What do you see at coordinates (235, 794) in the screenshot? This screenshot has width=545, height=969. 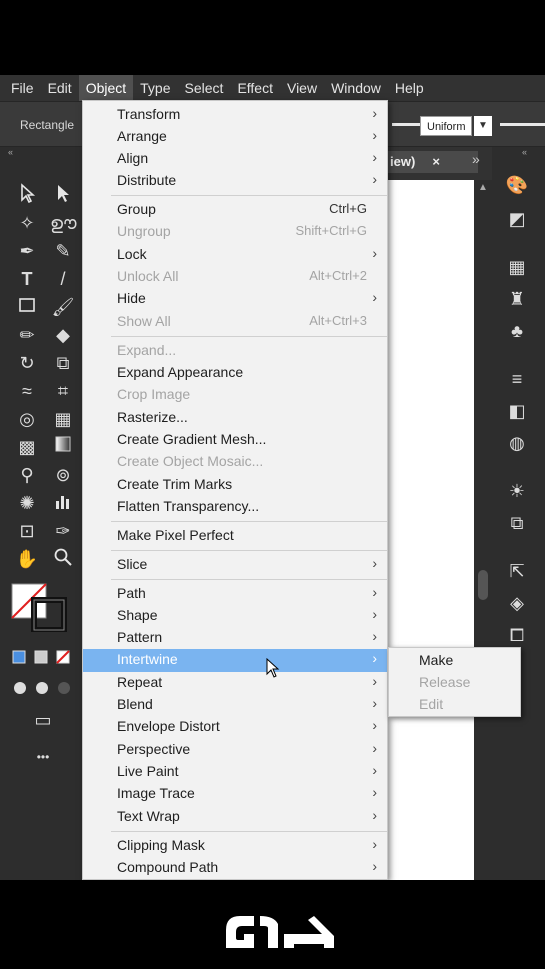 I see `menu-item-image-trace: Image Trace ›` at bounding box center [235, 794].